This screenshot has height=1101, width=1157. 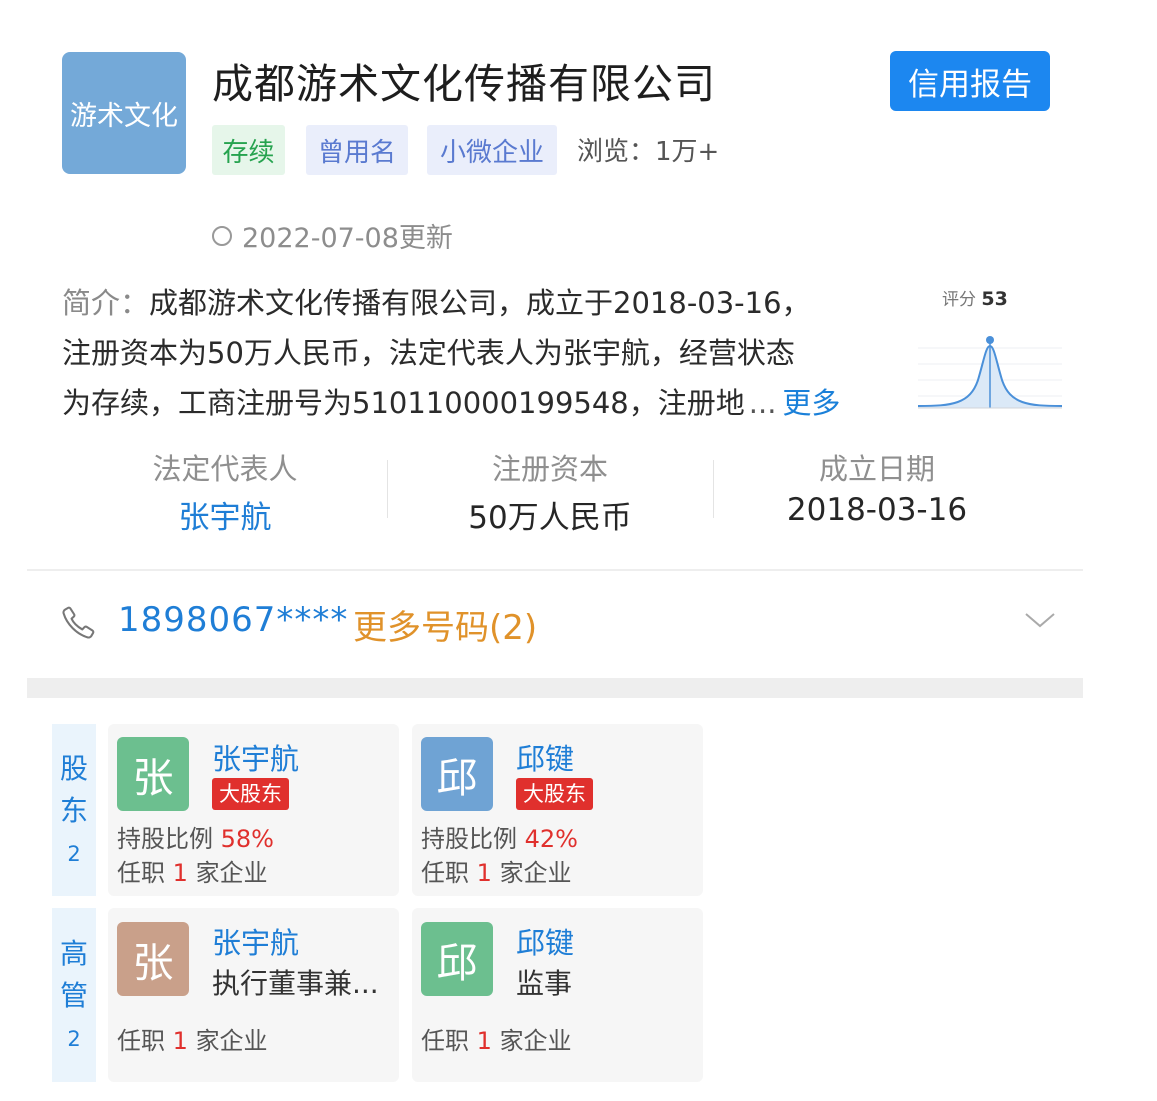 I want to click on shareholder-name: 邱键, so click(x=545, y=757).